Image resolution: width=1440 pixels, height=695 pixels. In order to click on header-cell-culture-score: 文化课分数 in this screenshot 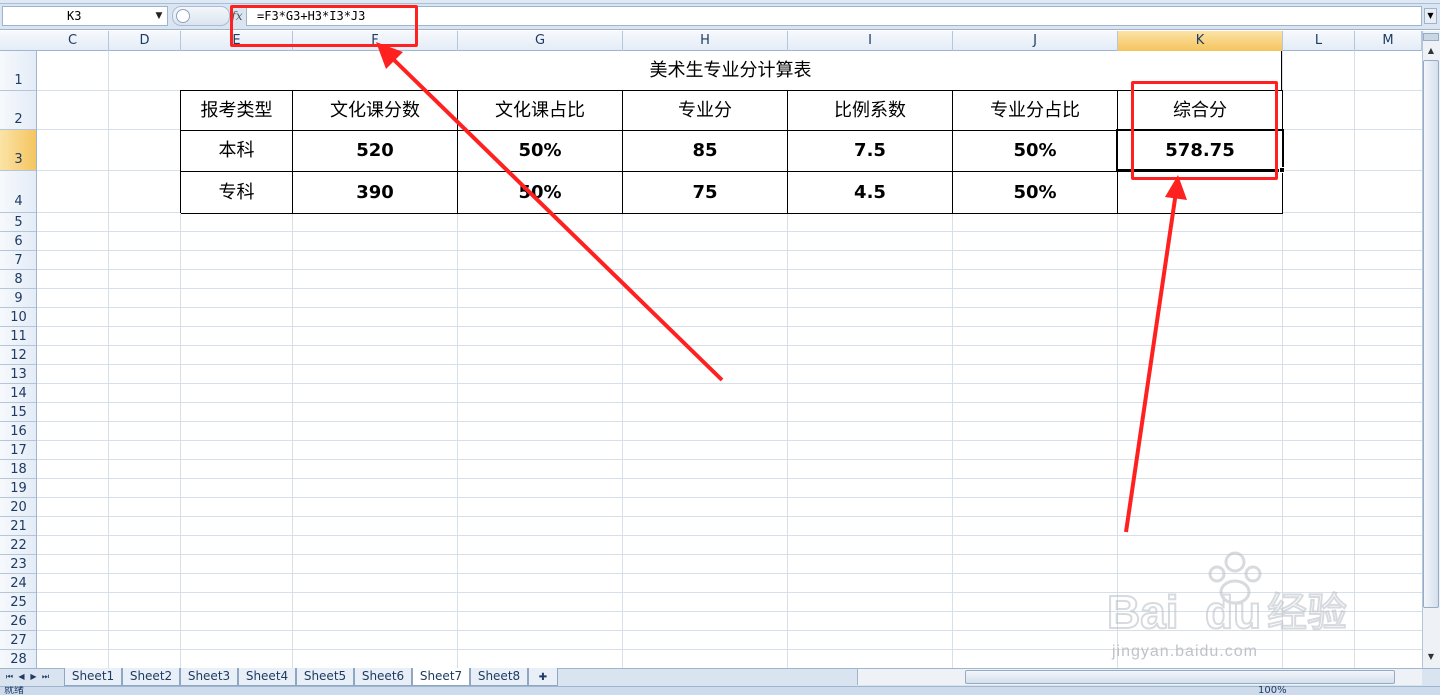, I will do `click(375, 111)`.